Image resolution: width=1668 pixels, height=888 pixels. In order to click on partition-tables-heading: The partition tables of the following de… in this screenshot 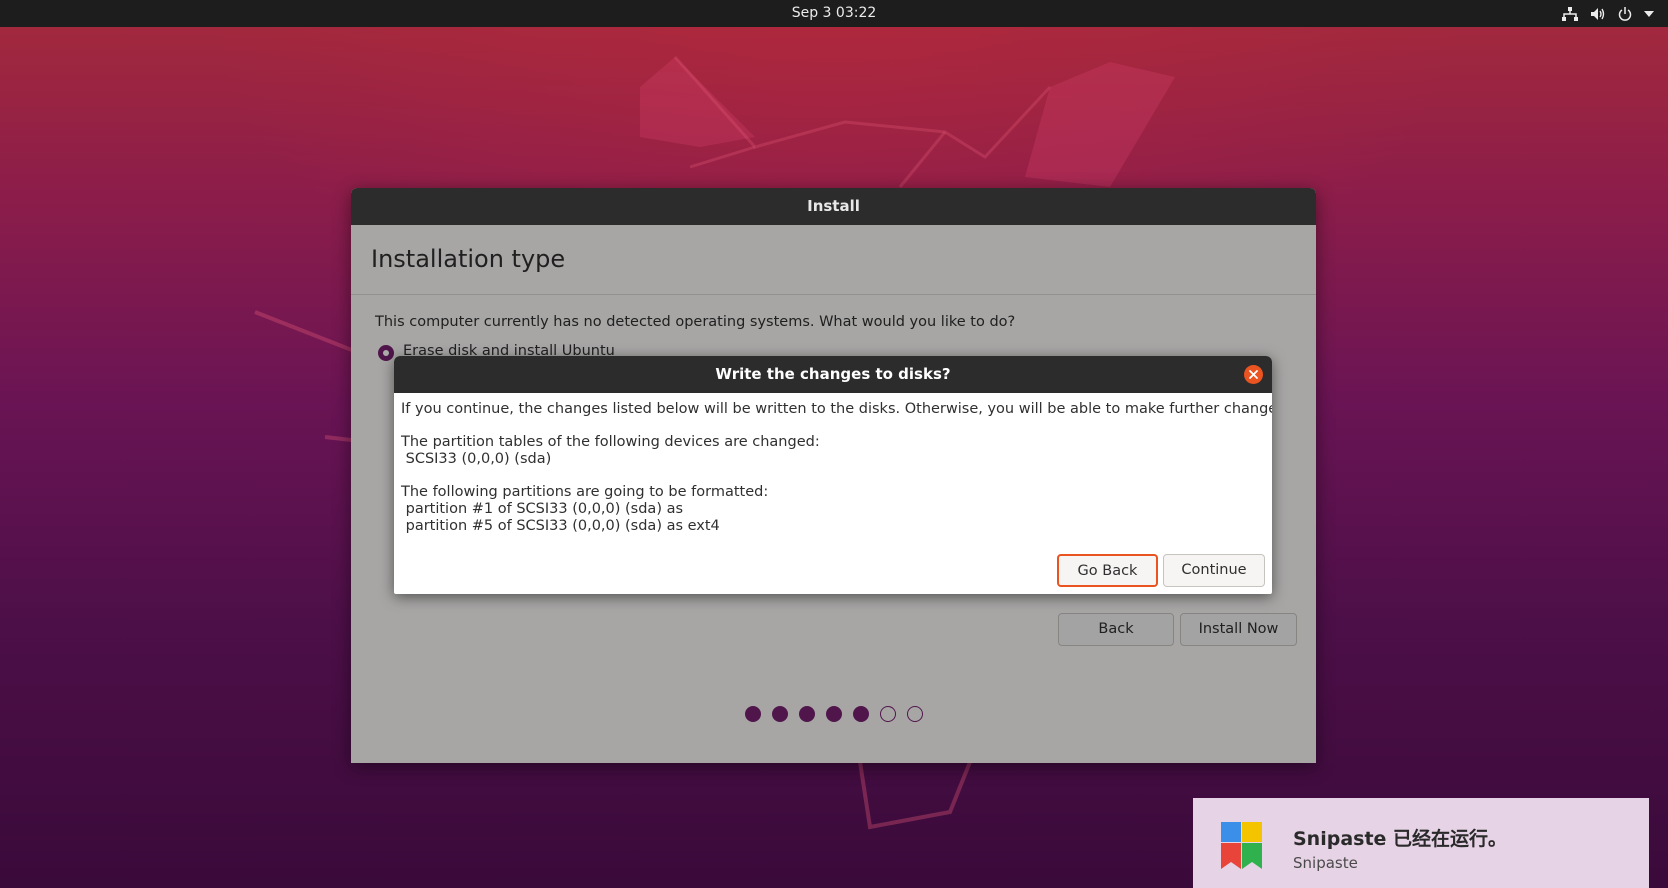, I will do `click(610, 442)`.